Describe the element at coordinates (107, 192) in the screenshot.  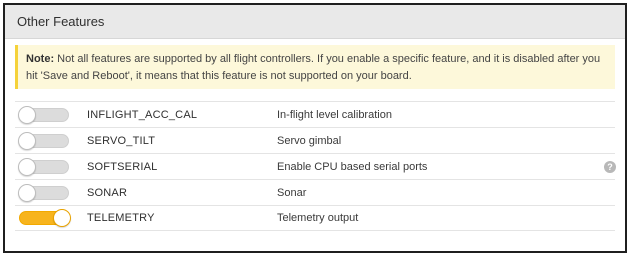
I see `feature-name: SONAR` at that location.